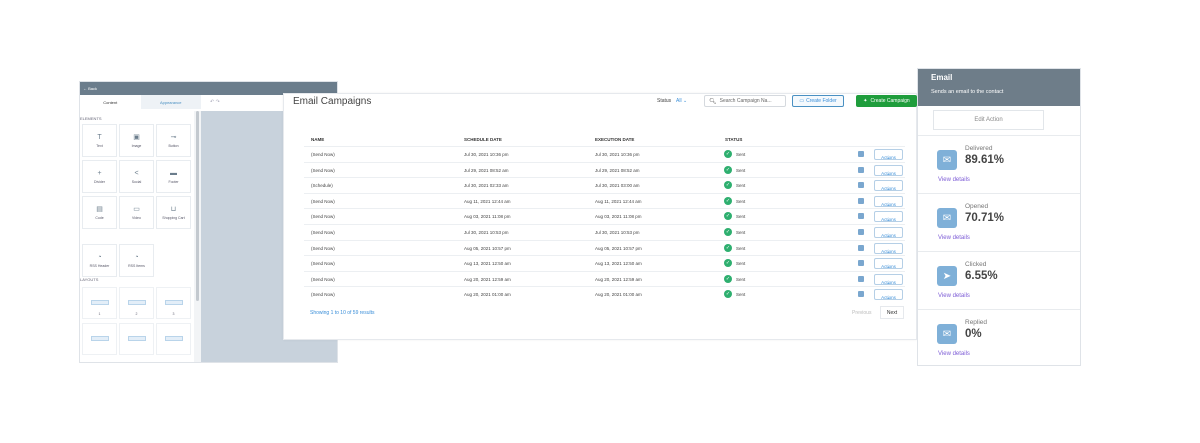  Describe the element at coordinates (888, 267) in the screenshot. I see `chevron-down-icon: ⌄` at that location.